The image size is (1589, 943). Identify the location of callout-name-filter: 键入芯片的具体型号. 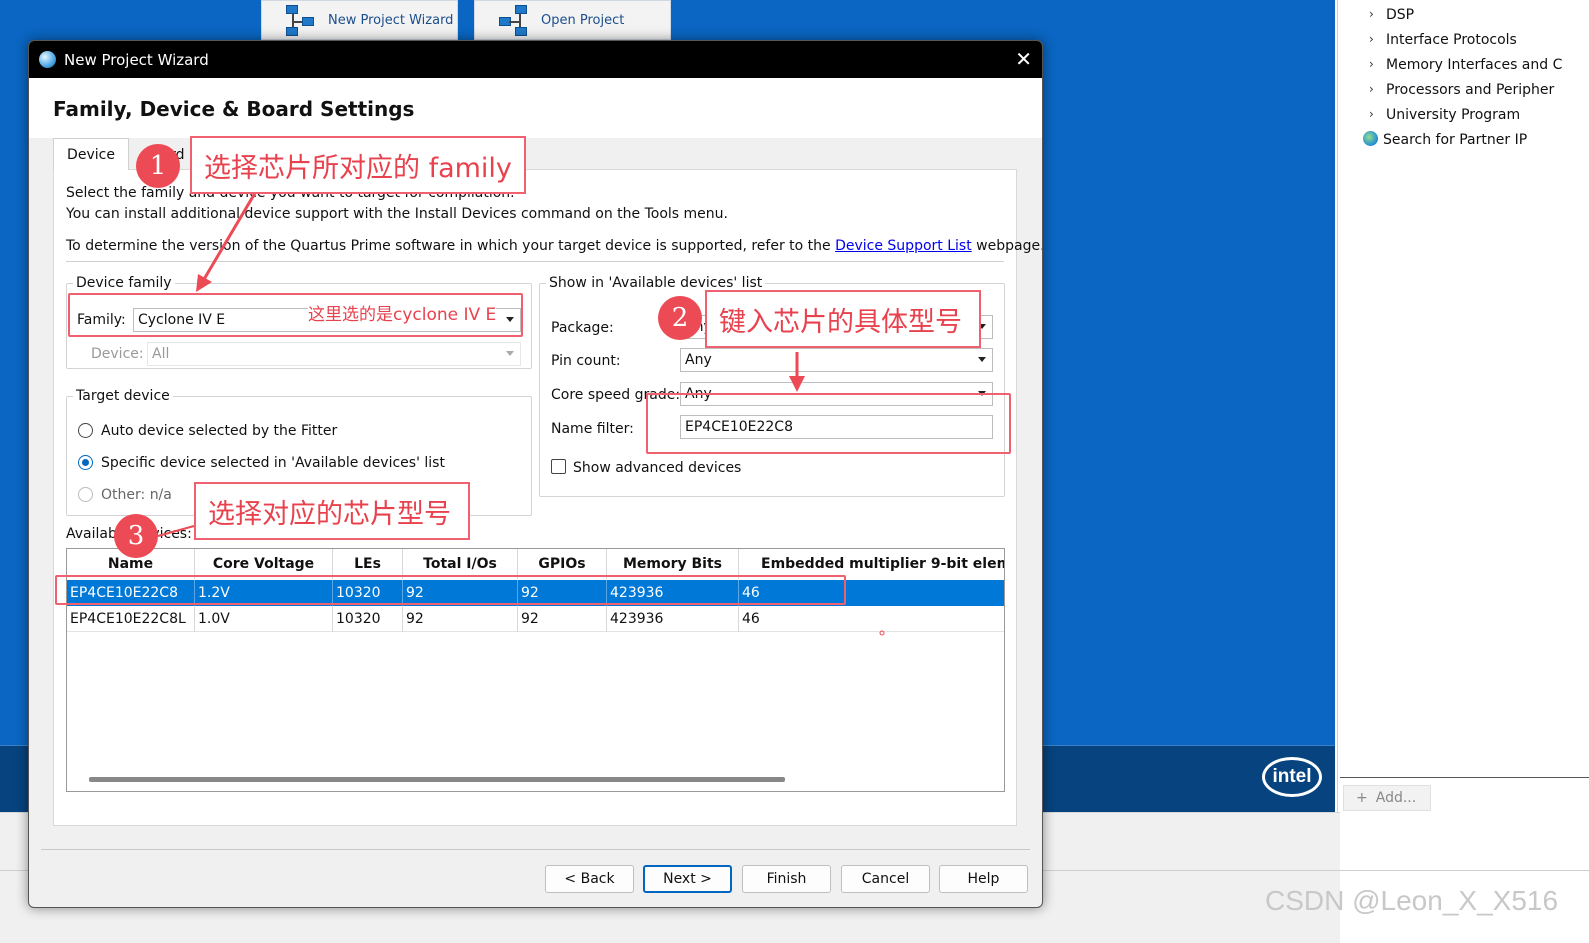
(843, 319).